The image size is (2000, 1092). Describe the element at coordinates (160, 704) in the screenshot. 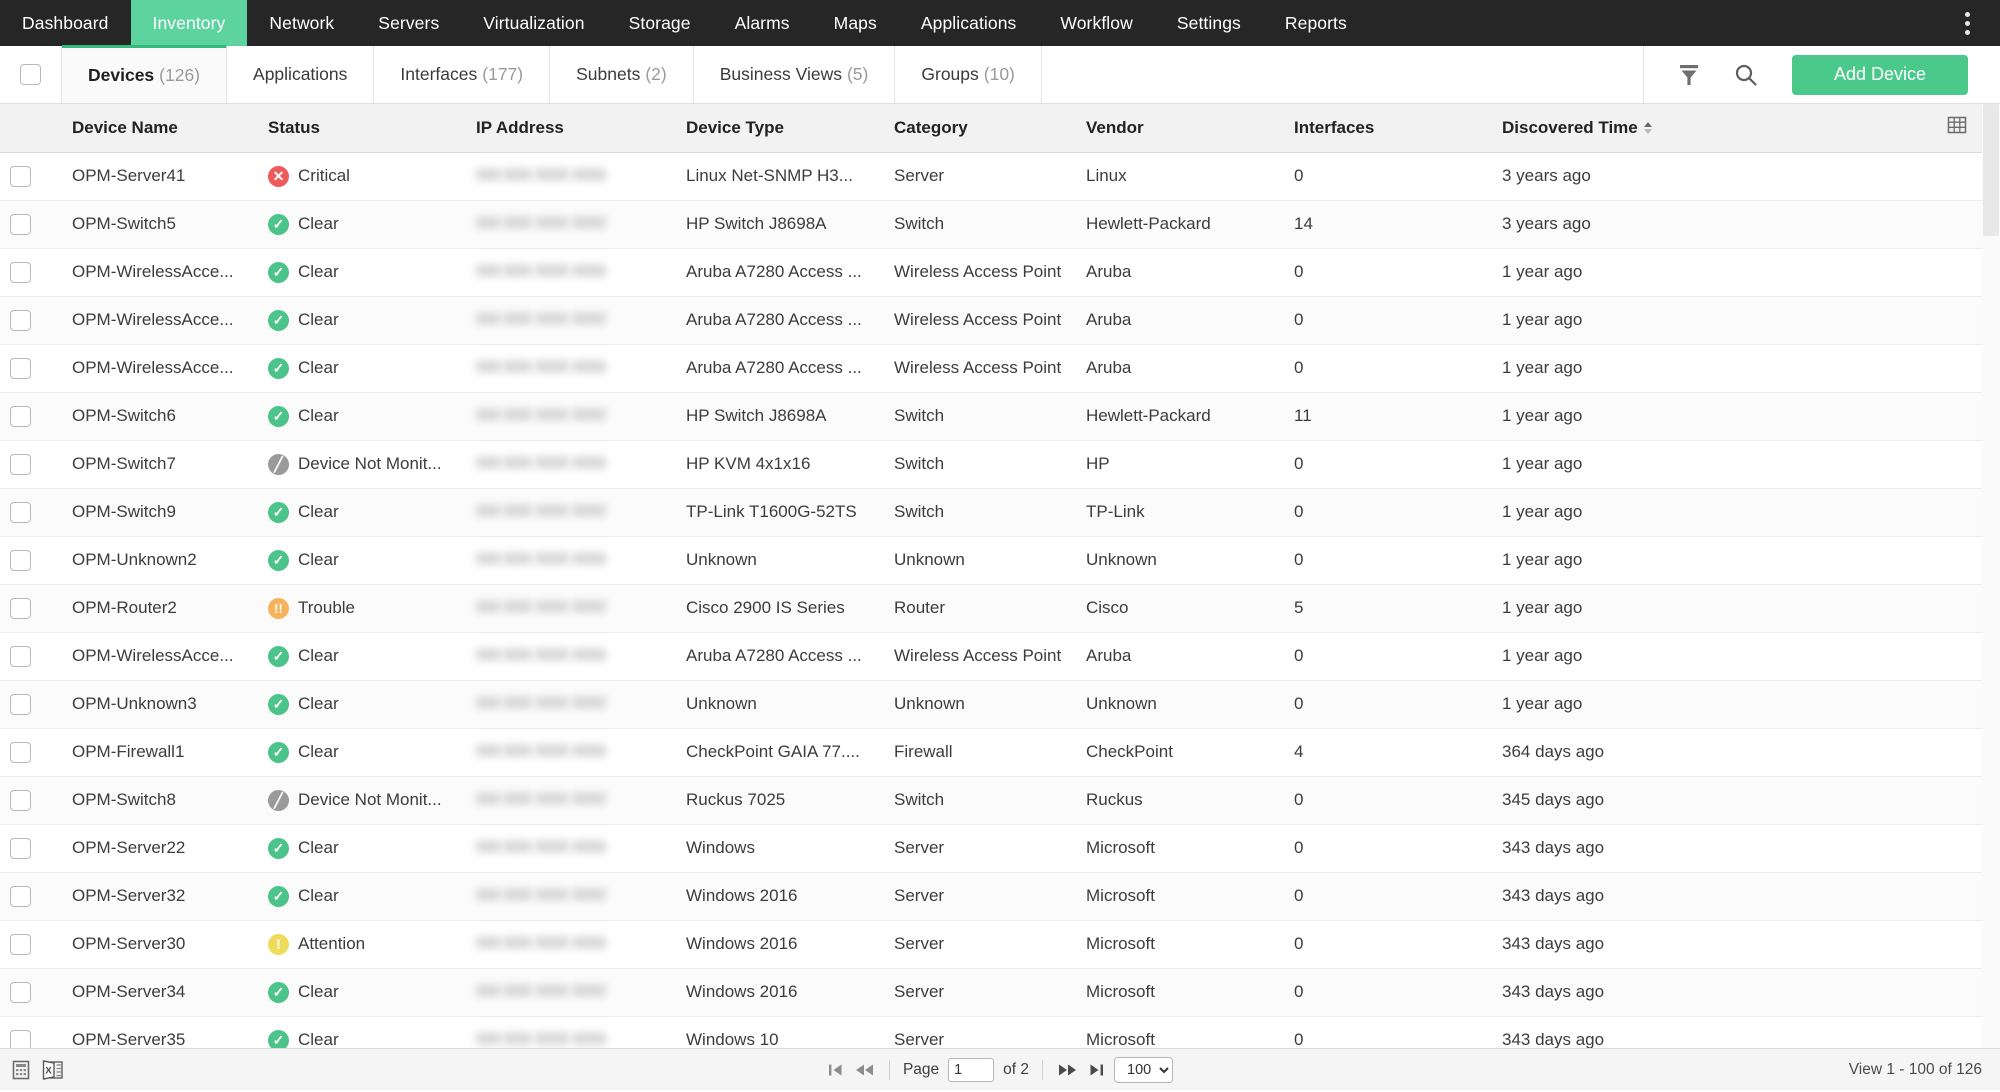

I see `cell-device-name: OPM-Unknown3` at that location.